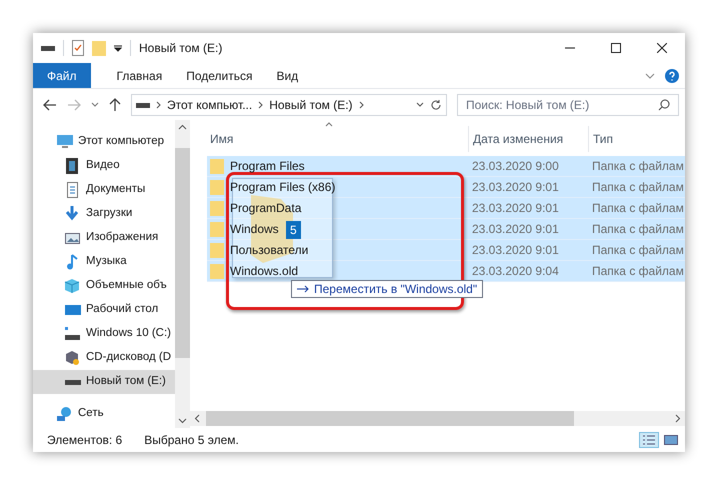  I want to click on close-icon, so click(662, 48).